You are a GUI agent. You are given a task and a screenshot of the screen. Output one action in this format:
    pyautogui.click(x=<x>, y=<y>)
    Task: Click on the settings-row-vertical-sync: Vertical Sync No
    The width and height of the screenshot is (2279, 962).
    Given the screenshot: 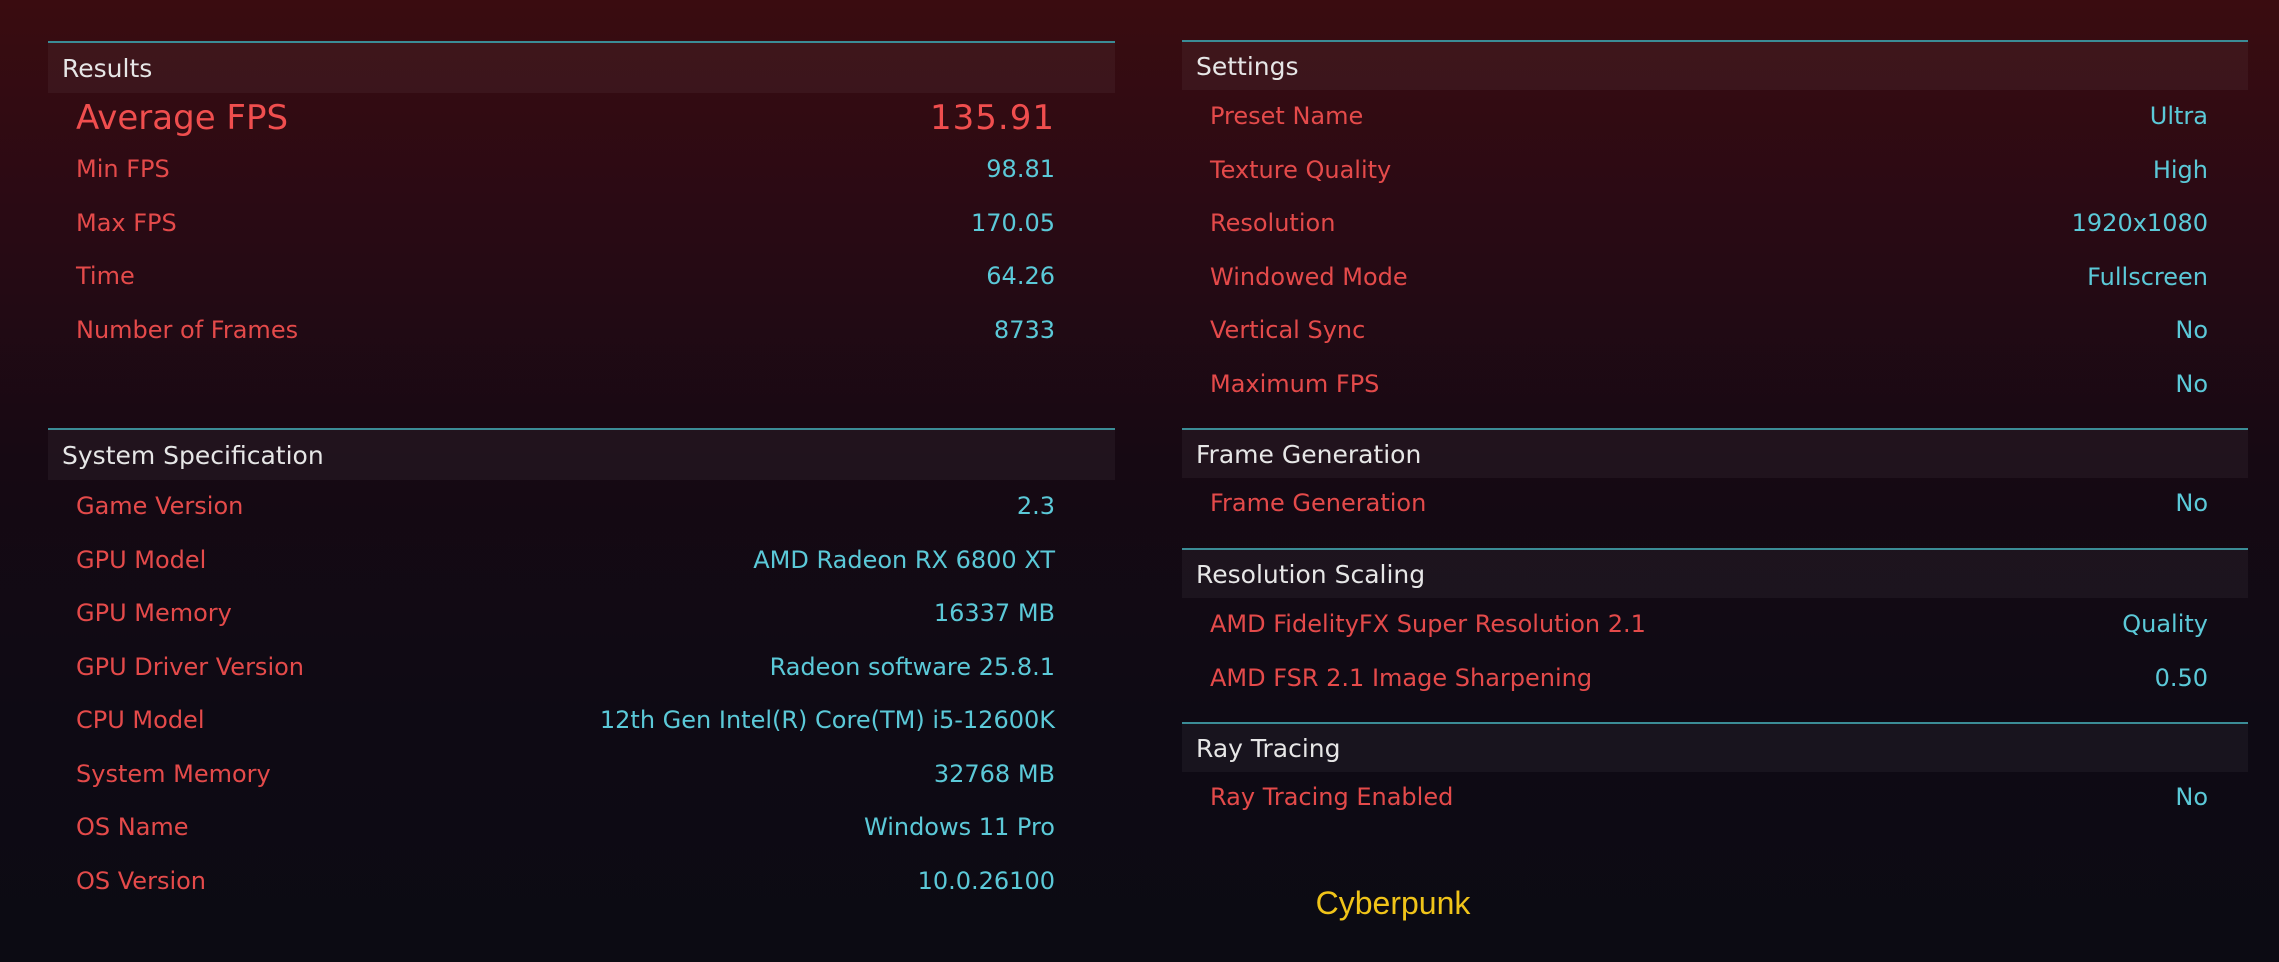 What is the action you would take?
    pyautogui.click(x=1715, y=331)
    